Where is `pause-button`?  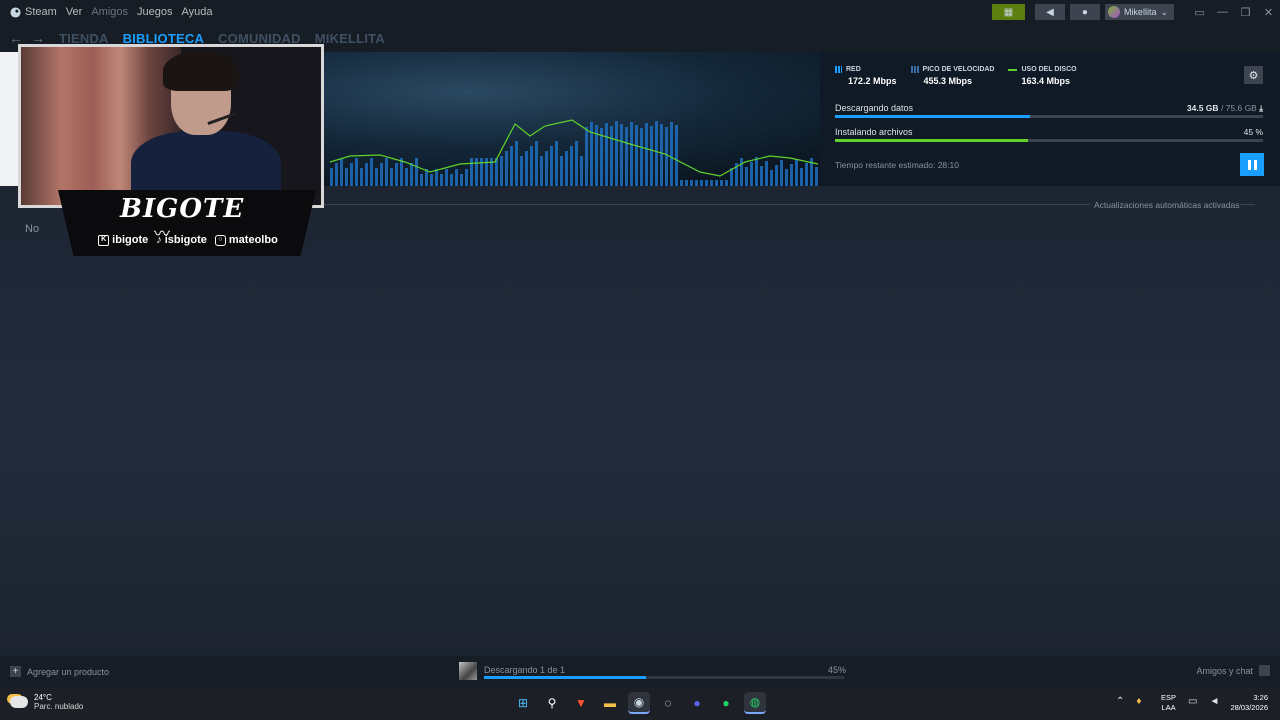 pause-button is located at coordinates (1252, 164).